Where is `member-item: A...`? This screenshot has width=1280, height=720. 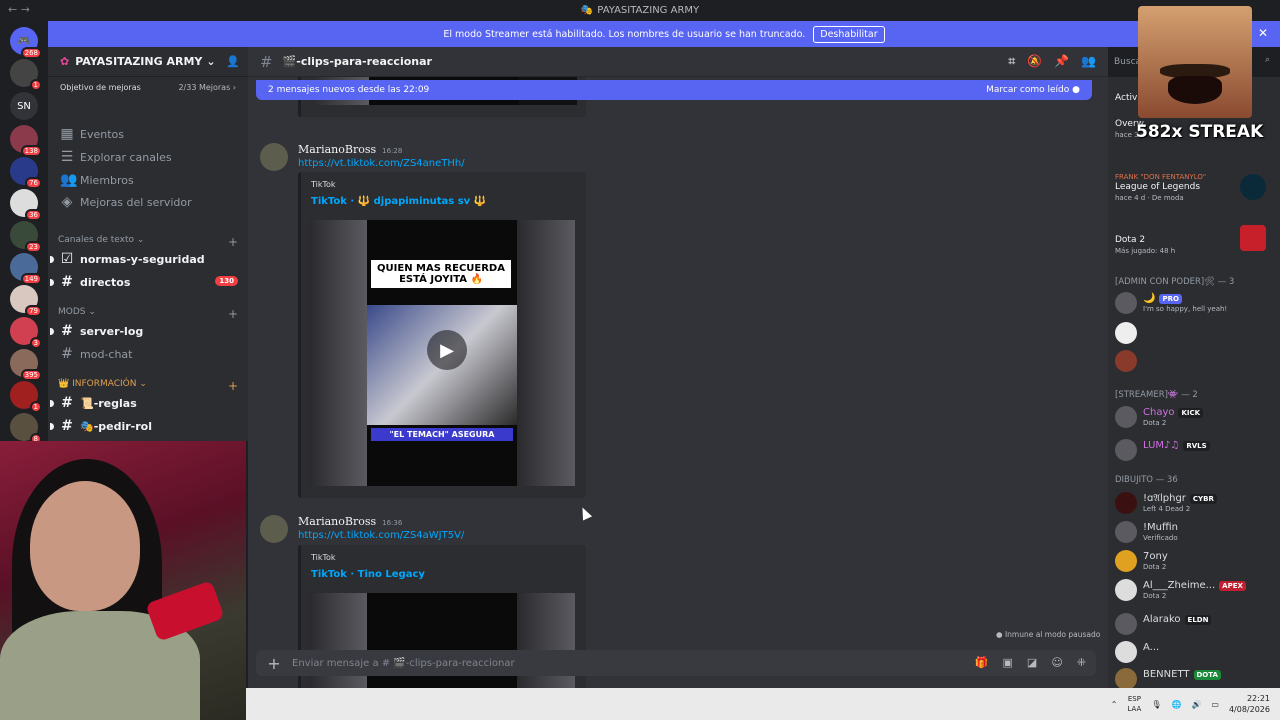 member-item: A... is located at coordinates (1195, 653).